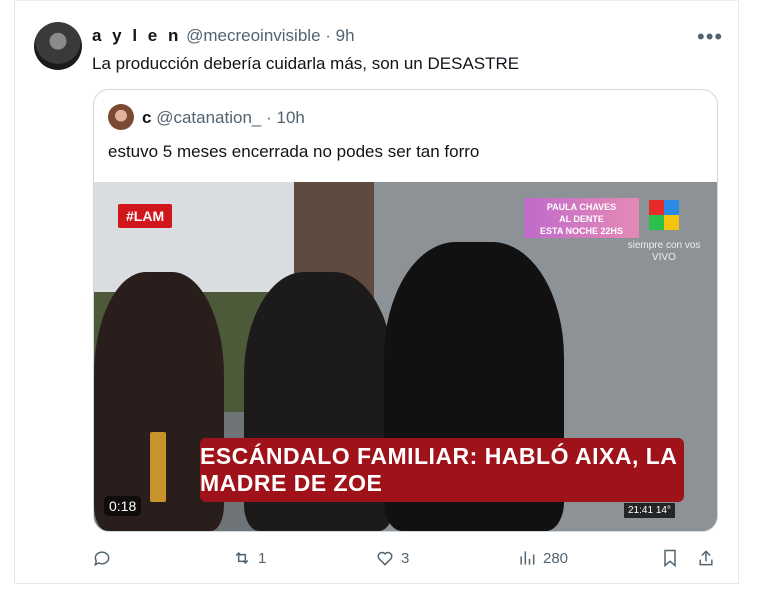 This screenshot has height=590, width=770. I want to click on quoted-header: c @catanation_ · 10h, so click(223, 118).